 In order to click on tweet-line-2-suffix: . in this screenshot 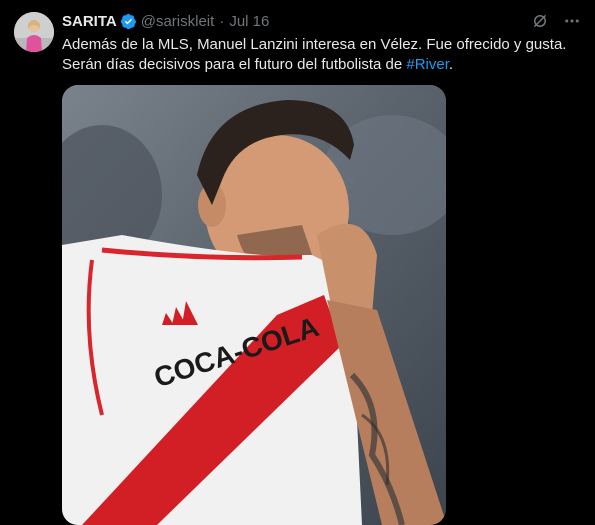, I will do `click(451, 64)`.